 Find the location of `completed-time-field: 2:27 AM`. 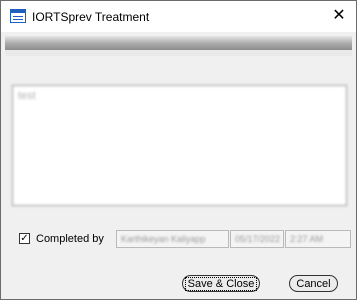

completed-time-field: 2:27 AM is located at coordinates (318, 239).